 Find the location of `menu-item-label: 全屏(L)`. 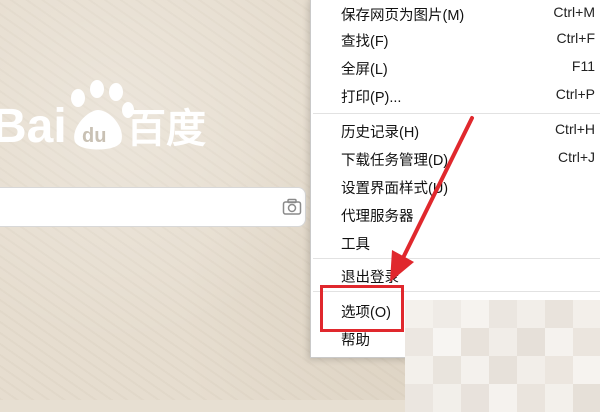

menu-item-label: 全屏(L) is located at coordinates (364, 70).